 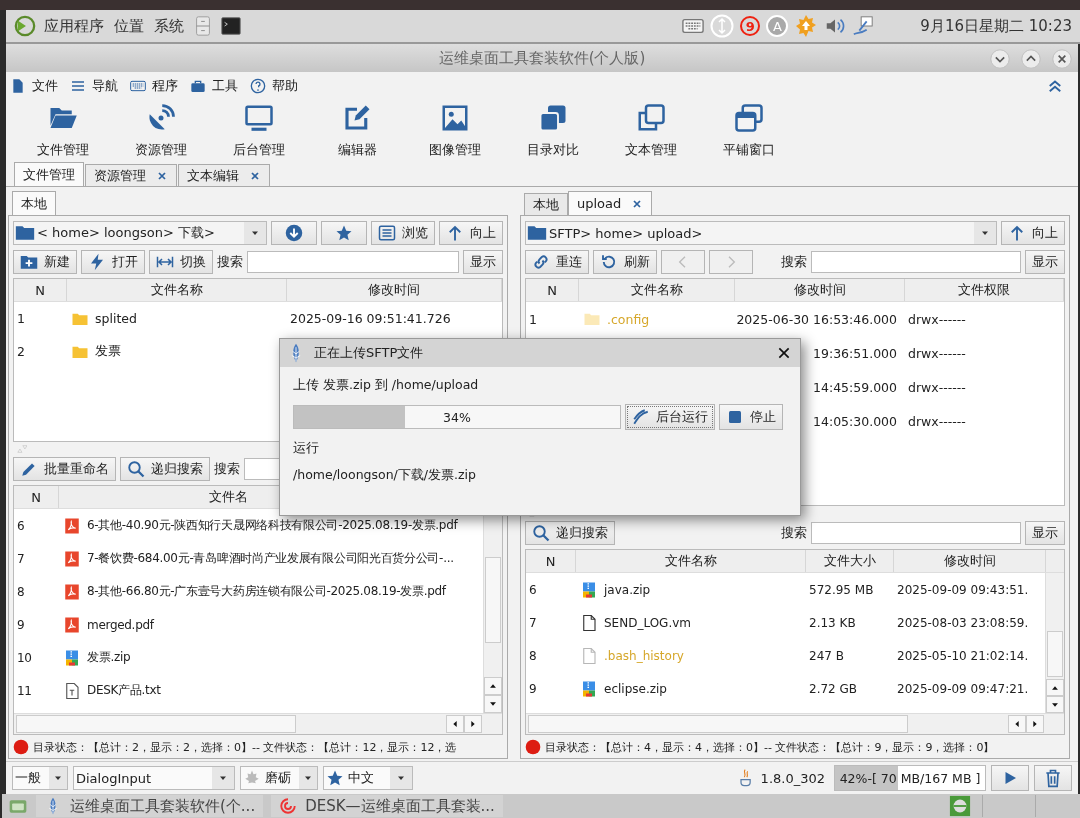 What do you see at coordinates (751, 417) in the screenshot?
I see `dialog-button: 停止` at bounding box center [751, 417].